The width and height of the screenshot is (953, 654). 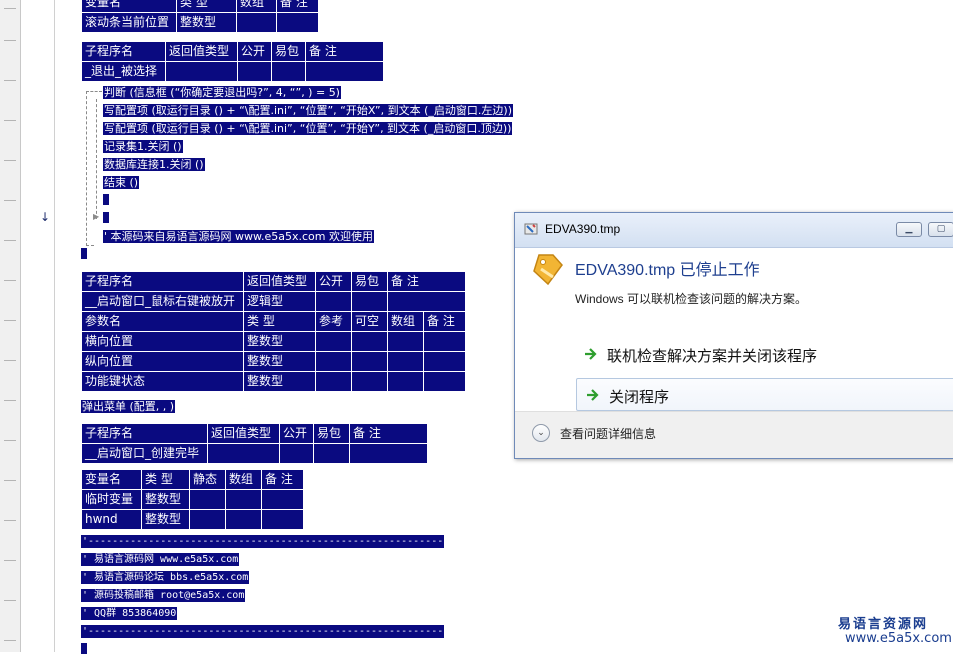 I want to click on table-cell: 横向位置, so click(x=162, y=341).